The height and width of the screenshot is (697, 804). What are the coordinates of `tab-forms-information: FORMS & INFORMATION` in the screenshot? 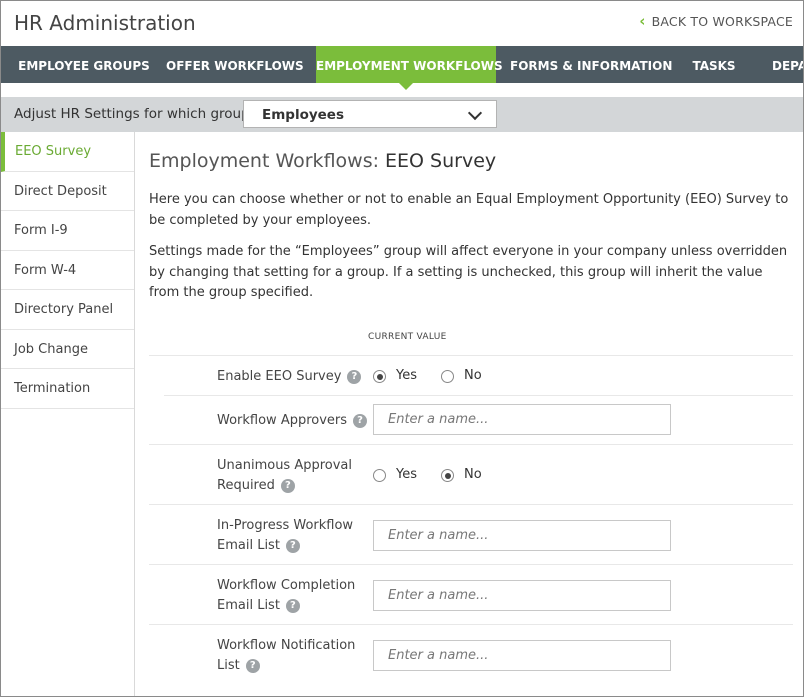 It's located at (591, 64).